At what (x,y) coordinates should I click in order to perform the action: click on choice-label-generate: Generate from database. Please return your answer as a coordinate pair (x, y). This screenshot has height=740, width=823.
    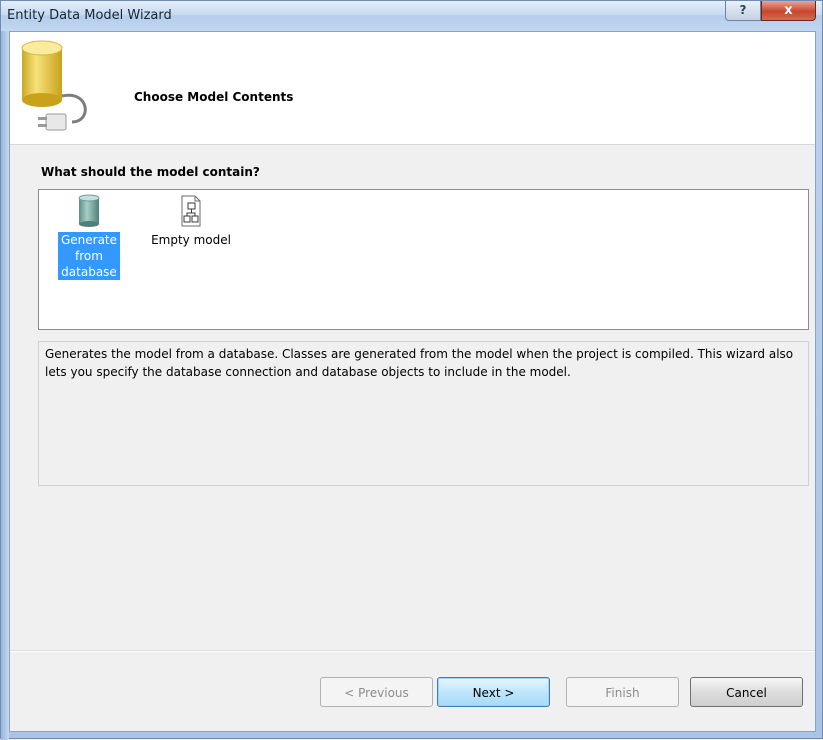
    Looking at the image, I should click on (89, 256).